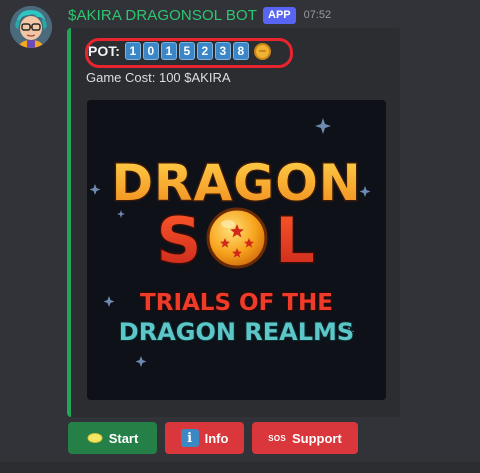  I want to click on info-icon: i, so click(189, 438).